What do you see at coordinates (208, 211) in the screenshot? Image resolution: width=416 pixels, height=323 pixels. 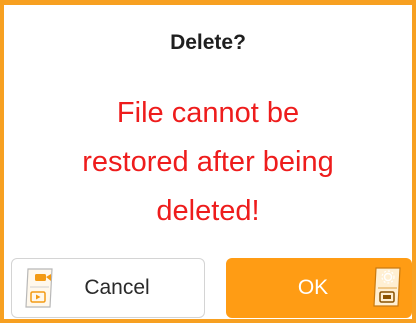 I see `message-line: deleted!` at bounding box center [208, 211].